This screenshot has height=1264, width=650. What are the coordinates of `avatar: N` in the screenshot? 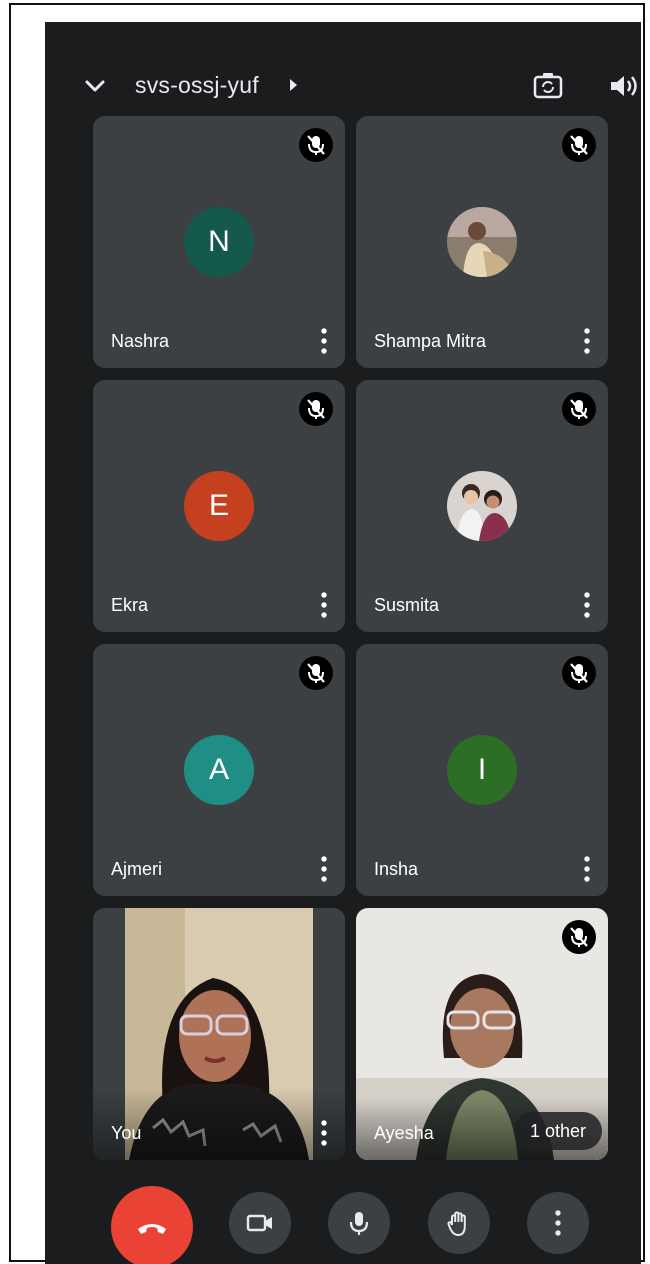 It's located at (219, 242).